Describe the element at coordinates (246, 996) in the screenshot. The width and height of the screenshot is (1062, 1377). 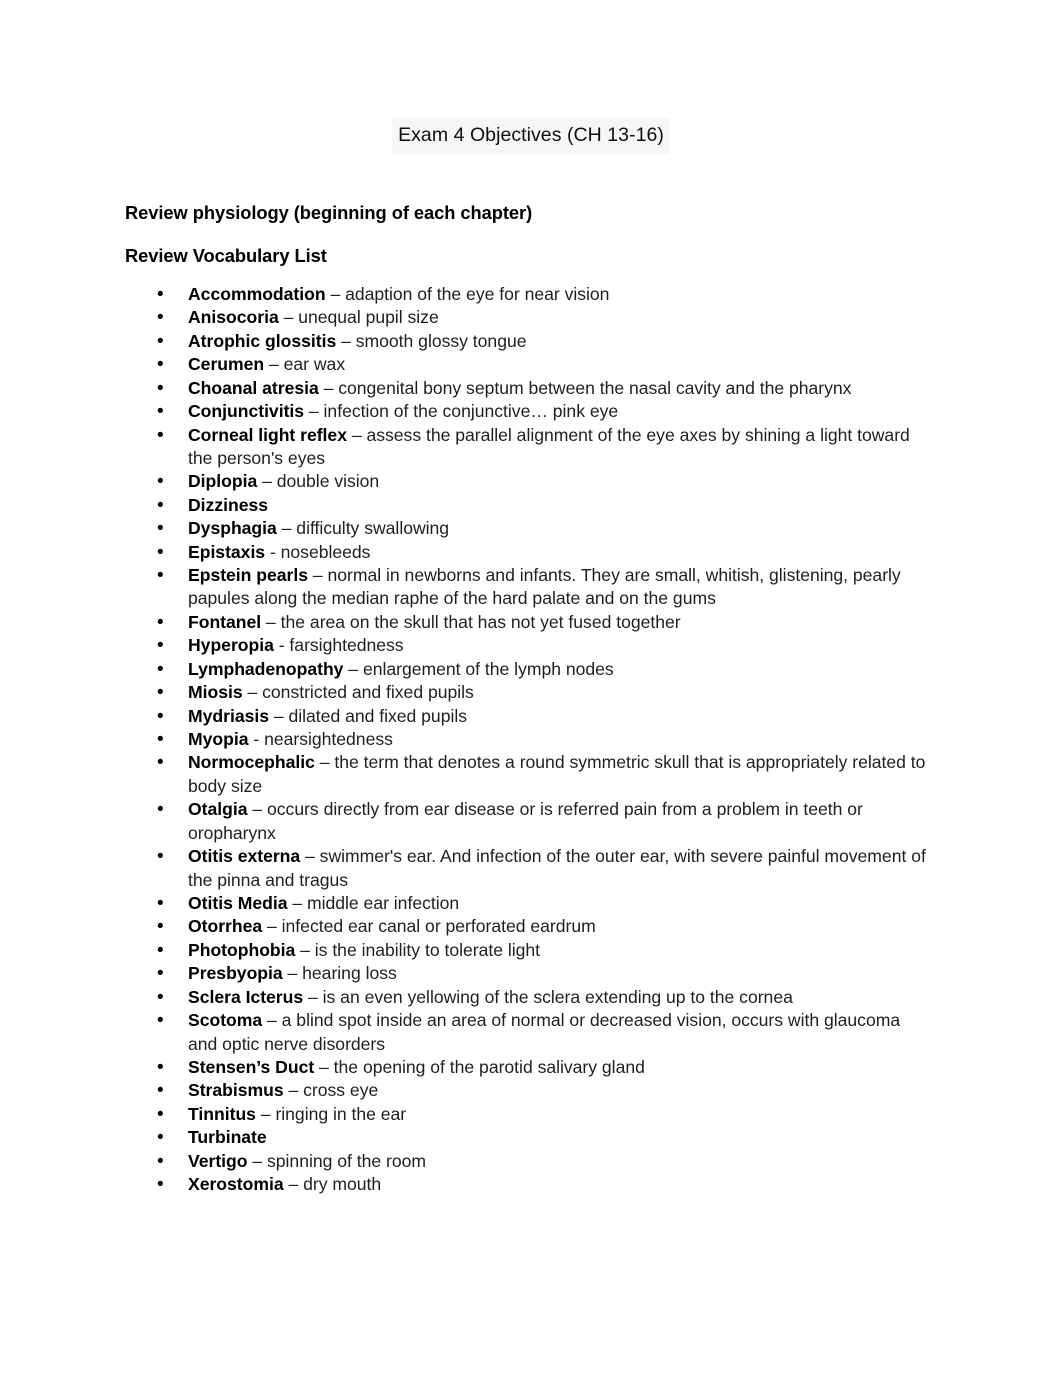
I see `vocabulary-term: Sclera Icterus` at that location.